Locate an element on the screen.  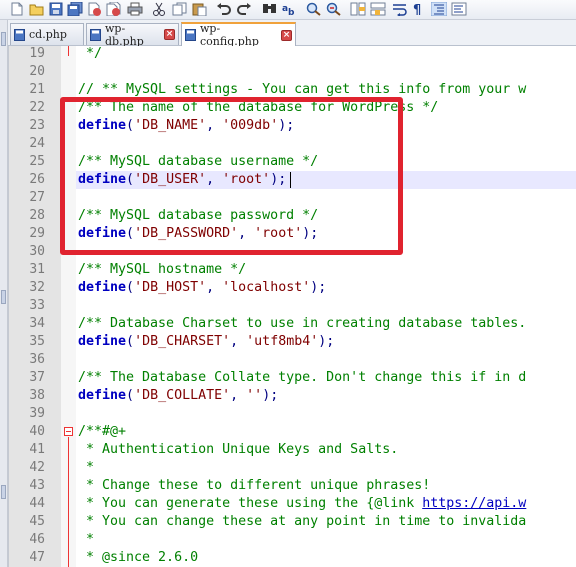
save-icon is located at coordinates (57, 9).